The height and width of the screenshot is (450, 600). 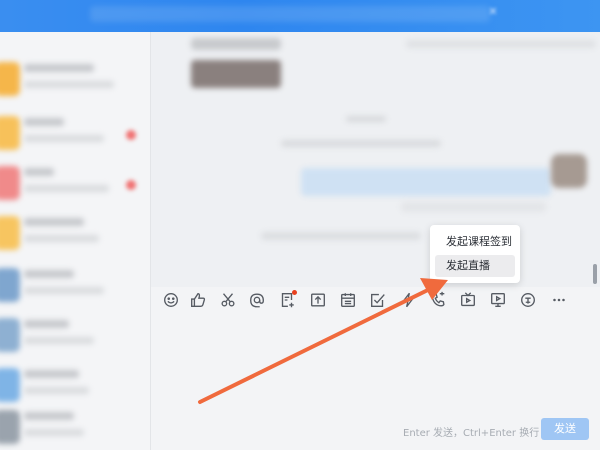 What do you see at coordinates (498, 300) in the screenshot?
I see `video-play-icon` at bounding box center [498, 300].